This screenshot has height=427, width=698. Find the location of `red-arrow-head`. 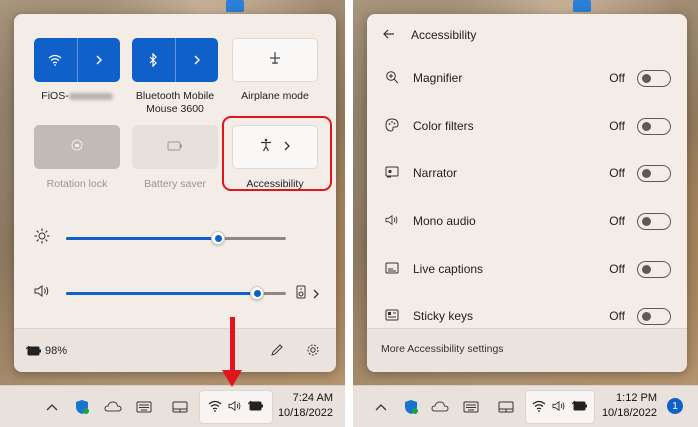

red-arrow-head is located at coordinates (232, 378).